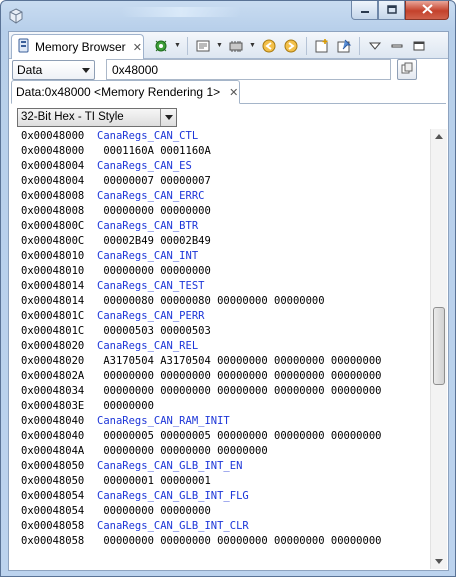 This screenshot has height=577, width=456. What do you see at coordinates (221, 256) in the screenshot?
I see `symbol-row: 0x00048010 CanaRegs_CAN_INT` at bounding box center [221, 256].